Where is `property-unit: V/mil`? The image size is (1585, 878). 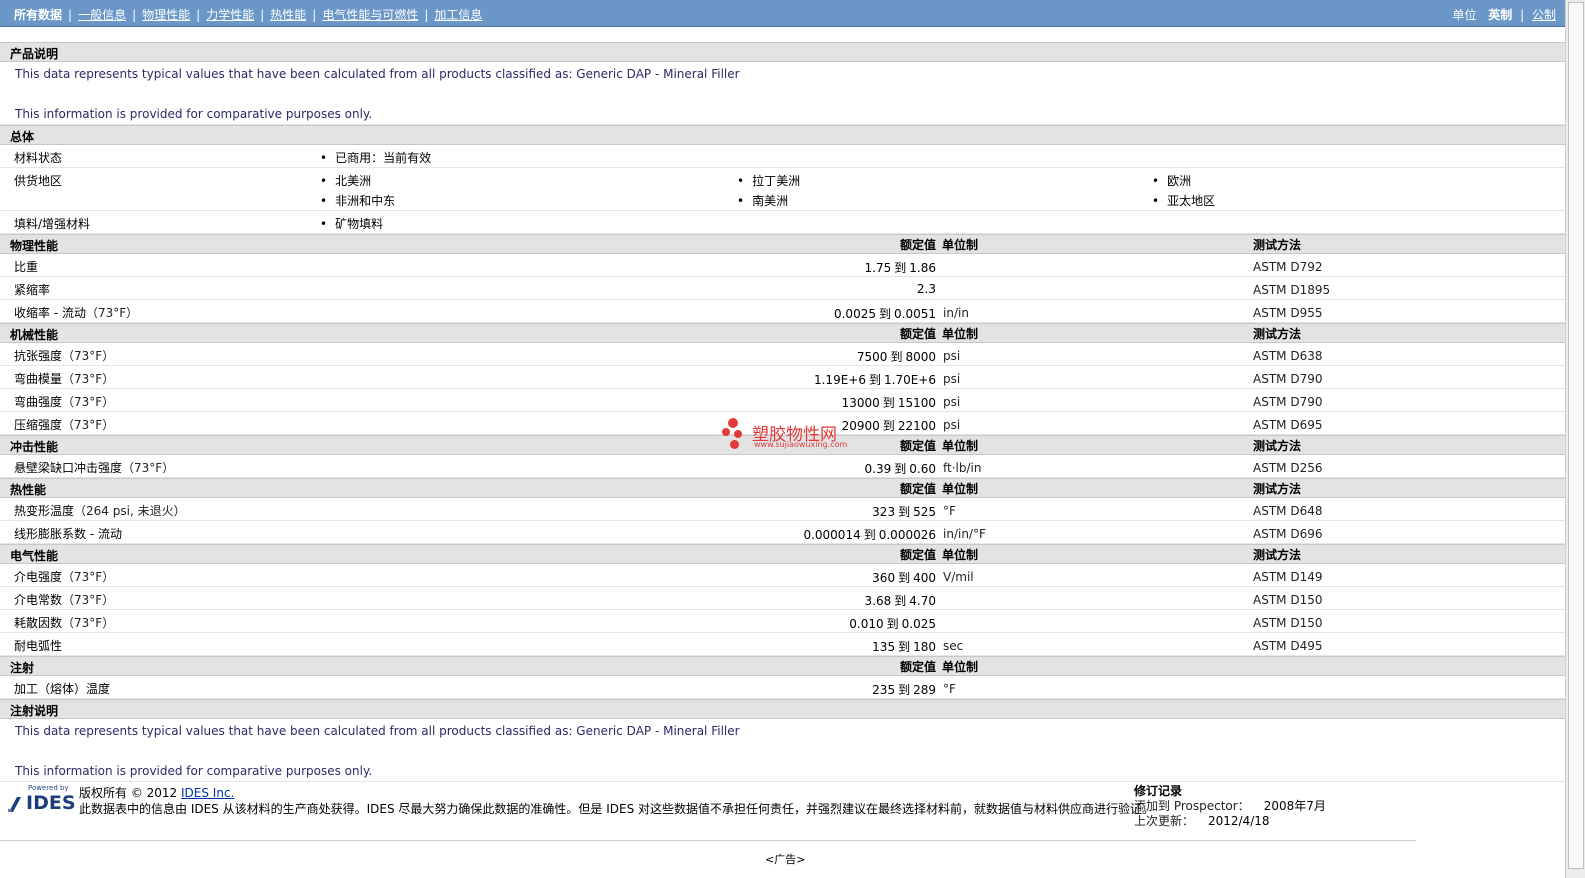
property-unit: V/mil is located at coordinates (958, 577).